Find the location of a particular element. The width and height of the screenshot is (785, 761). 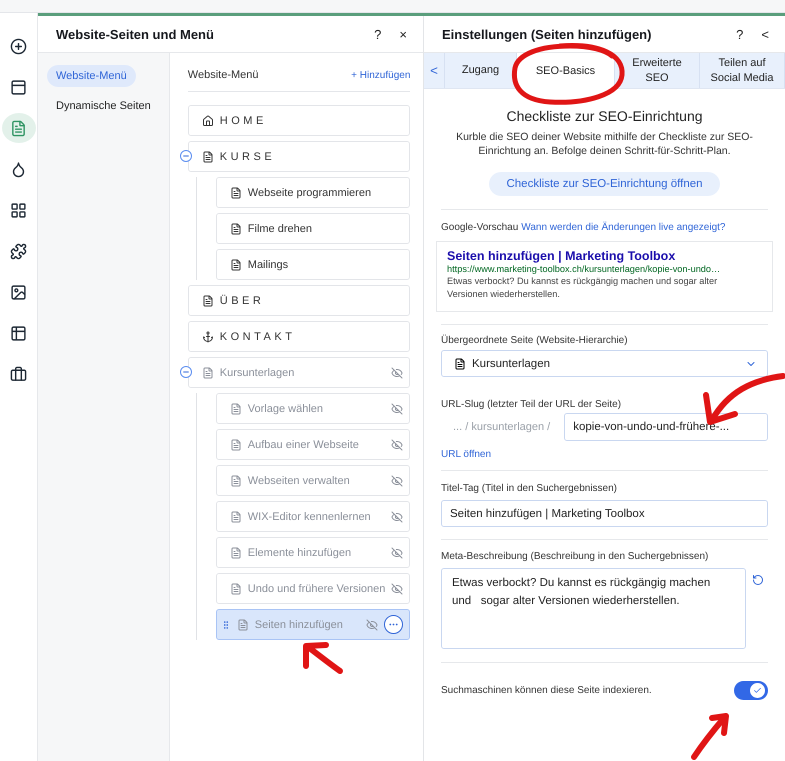

section-description: Kurble die SEO deiner Website mithilfe der Checkliste zur SEO-Einrichtung an. Befolge deinen Schritt-für-Schritt-Plan. is located at coordinates (604, 144).